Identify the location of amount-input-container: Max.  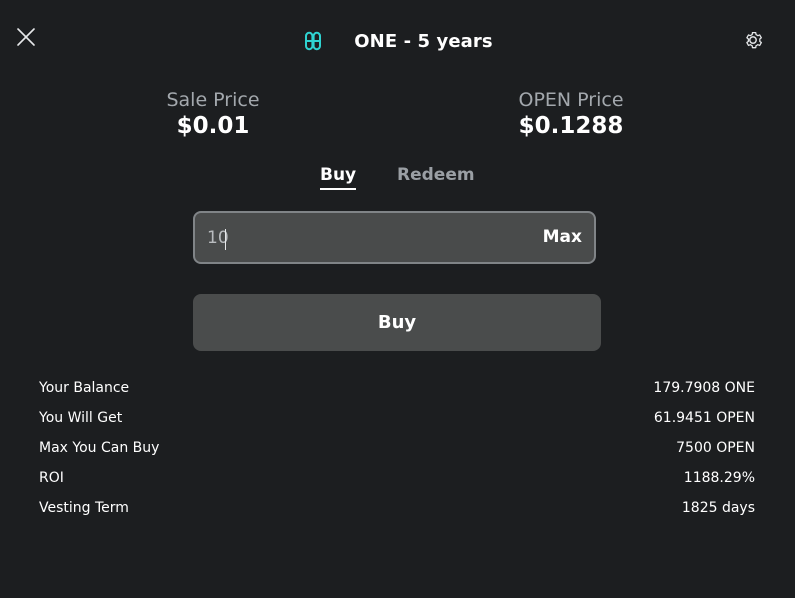
(394, 237).